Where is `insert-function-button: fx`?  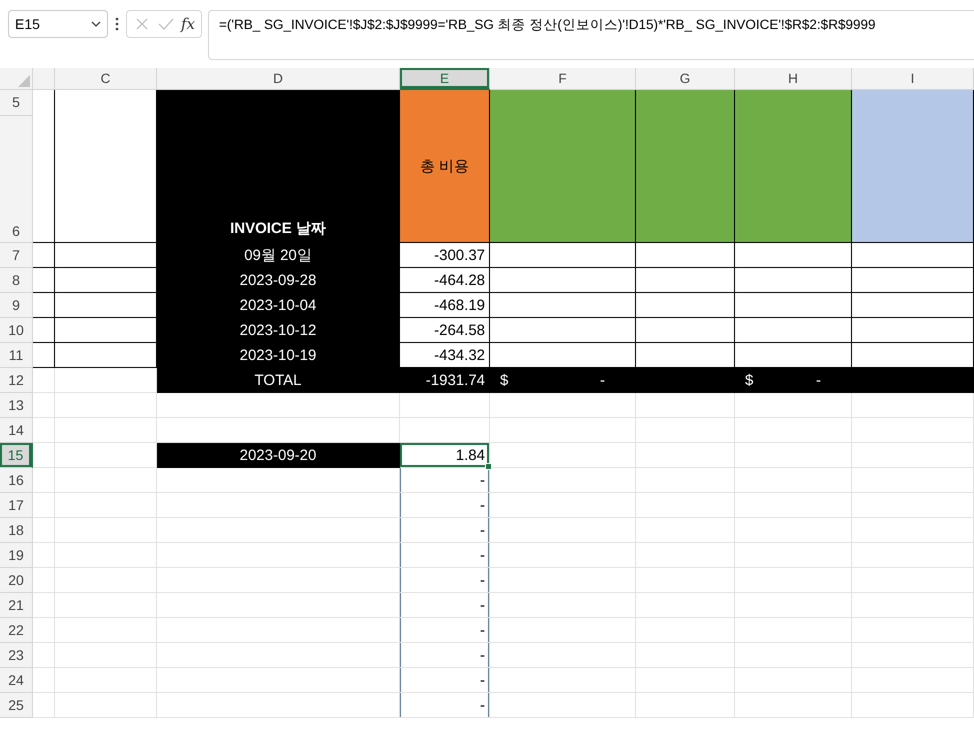 insert-function-button: fx is located at coordinates (188, 24).